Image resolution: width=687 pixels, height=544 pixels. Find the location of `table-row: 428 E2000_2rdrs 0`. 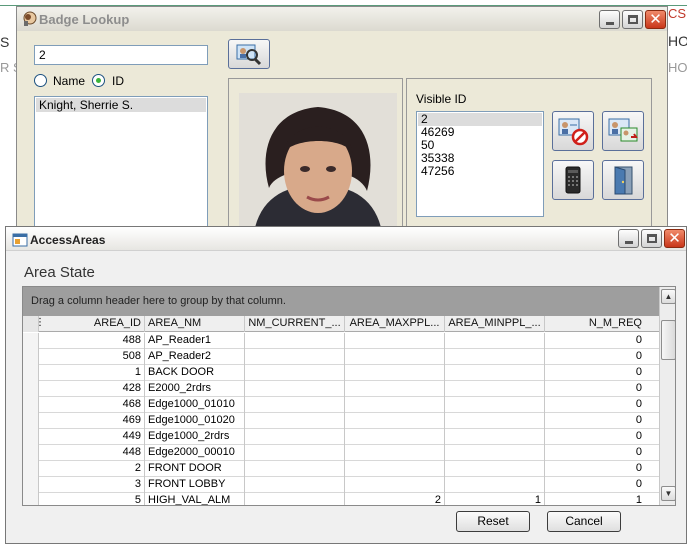

table-row: 428 E2000_2rdrs 0 is located at coordinates (341, 389).